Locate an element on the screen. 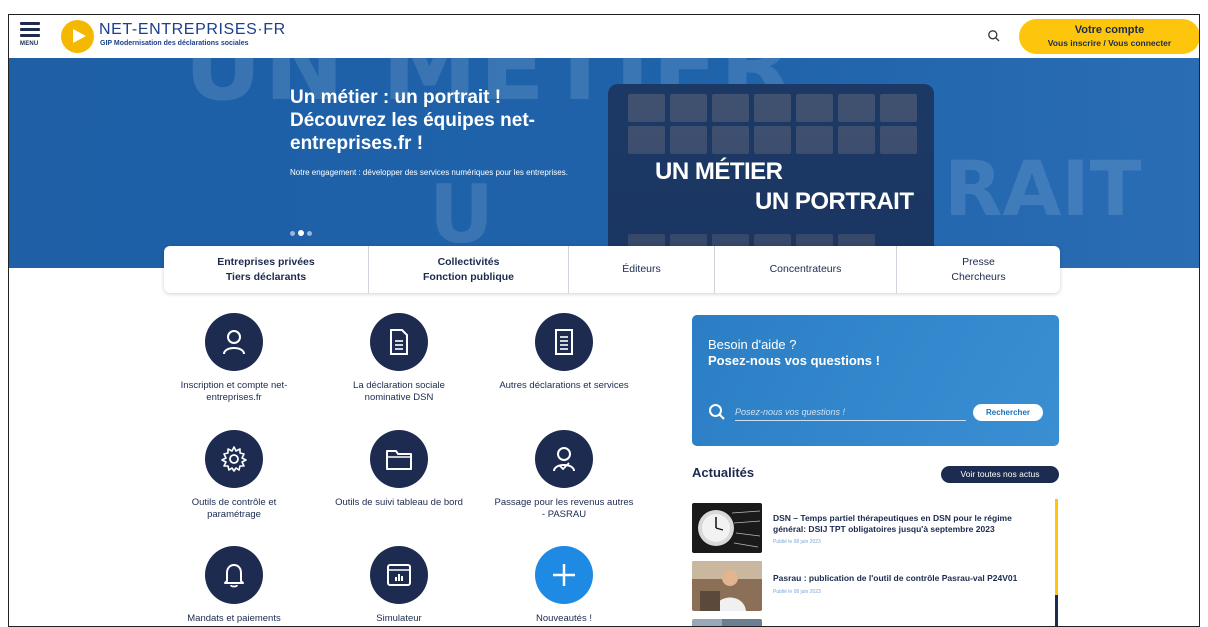 The width and height of the screenshot is (1208, 627). service-label: Autres déclarations et services is located at coordinates (564, 385).